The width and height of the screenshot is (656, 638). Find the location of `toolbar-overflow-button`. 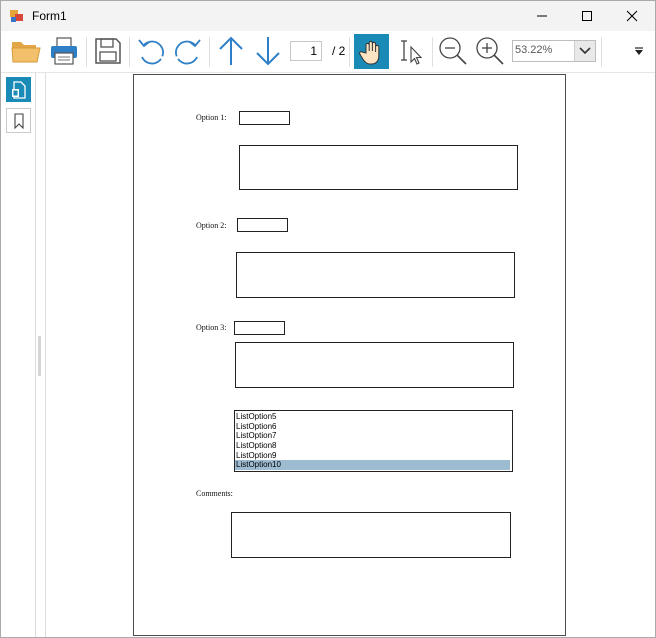

toolbar-overflow-button is located at coordinates (639, 51).